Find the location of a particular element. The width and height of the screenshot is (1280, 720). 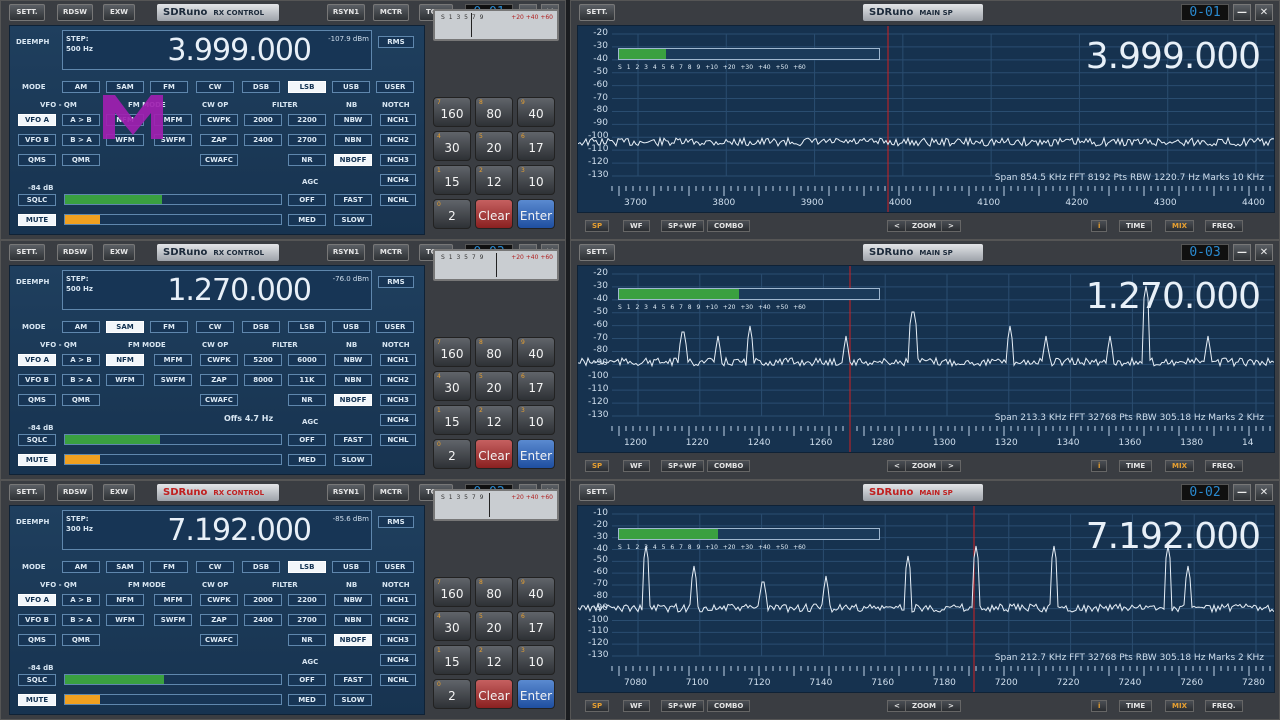

nch3-button: NCH3 is located at coordinates (398, 400).